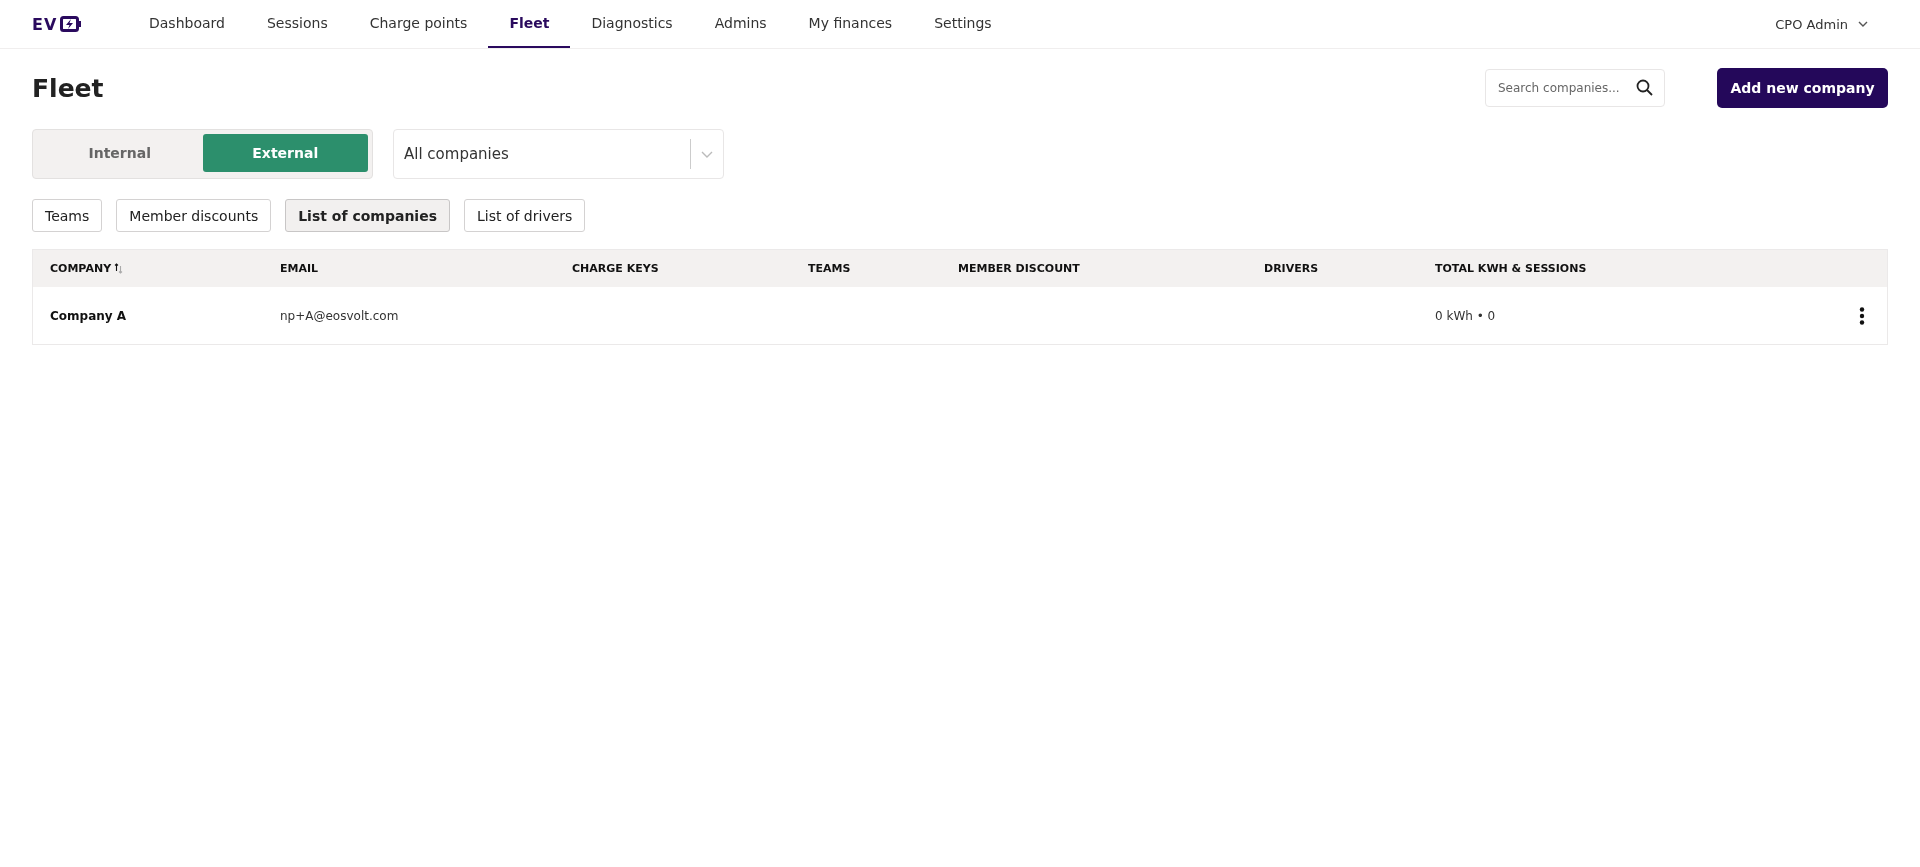 The height and width of the screenshot is (867, 1920). I want to click on table-cell: Company A, so click(88, 315).